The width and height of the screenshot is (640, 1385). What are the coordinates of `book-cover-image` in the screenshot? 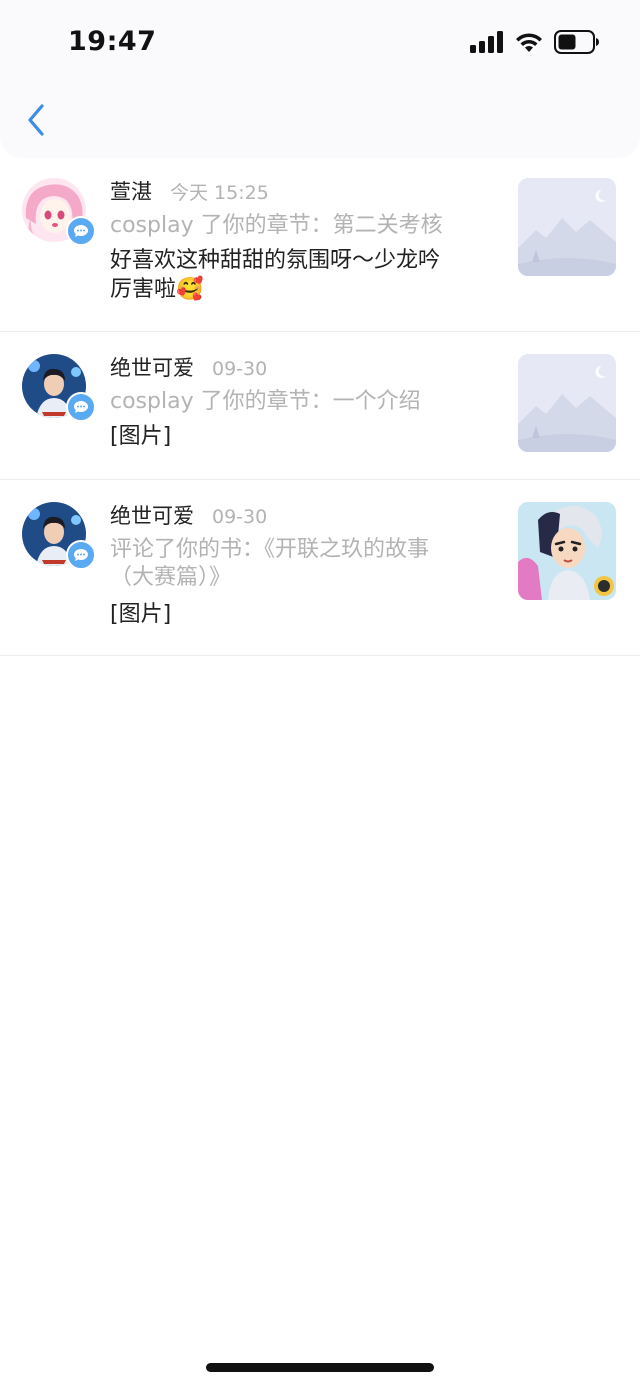 It's located at (567, 551).